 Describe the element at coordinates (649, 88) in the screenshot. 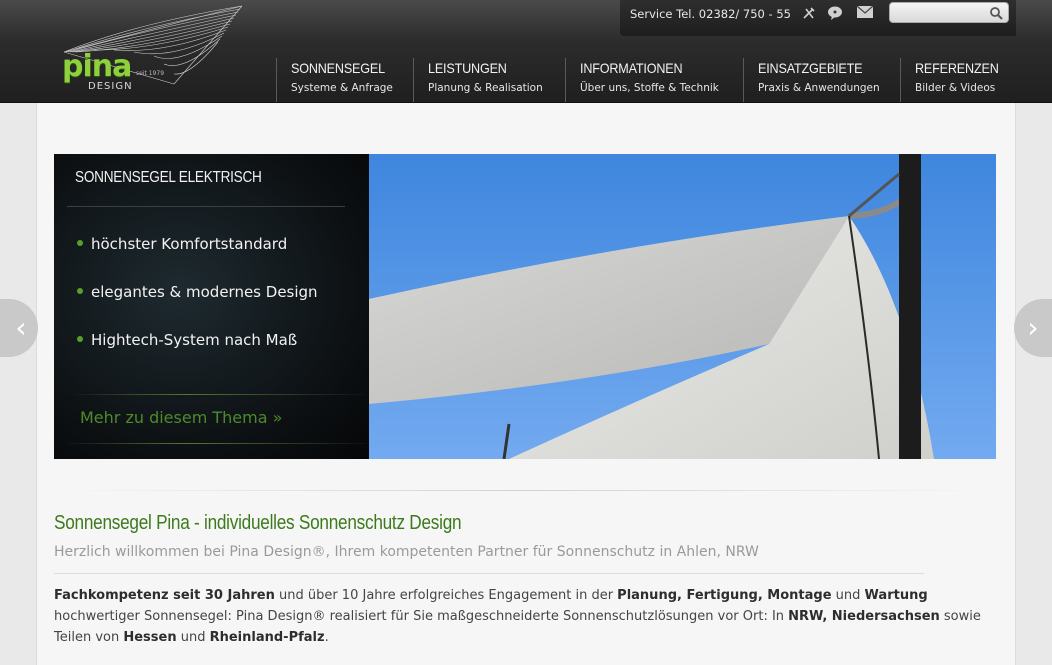

I see `nav-item-subtitle: Über uns, Stoffe & Technik` at that location.